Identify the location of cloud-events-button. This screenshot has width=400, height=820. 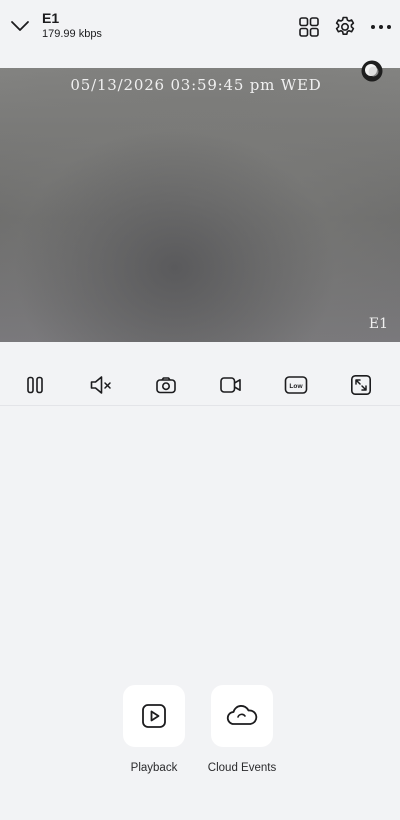
(242, 716).